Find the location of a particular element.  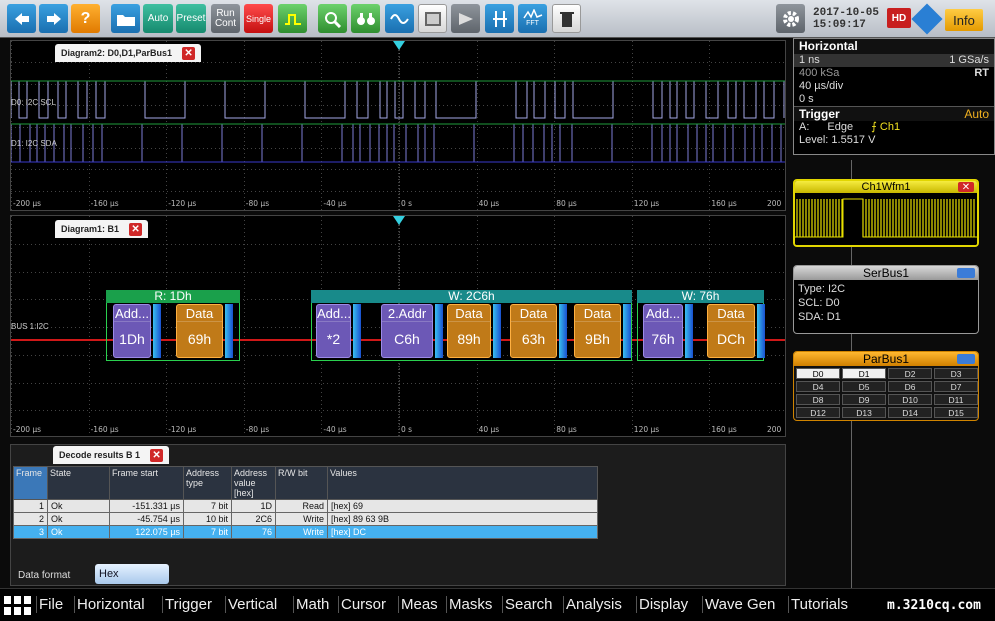

menu-item-display: Display is located at coordinates (663, 604).